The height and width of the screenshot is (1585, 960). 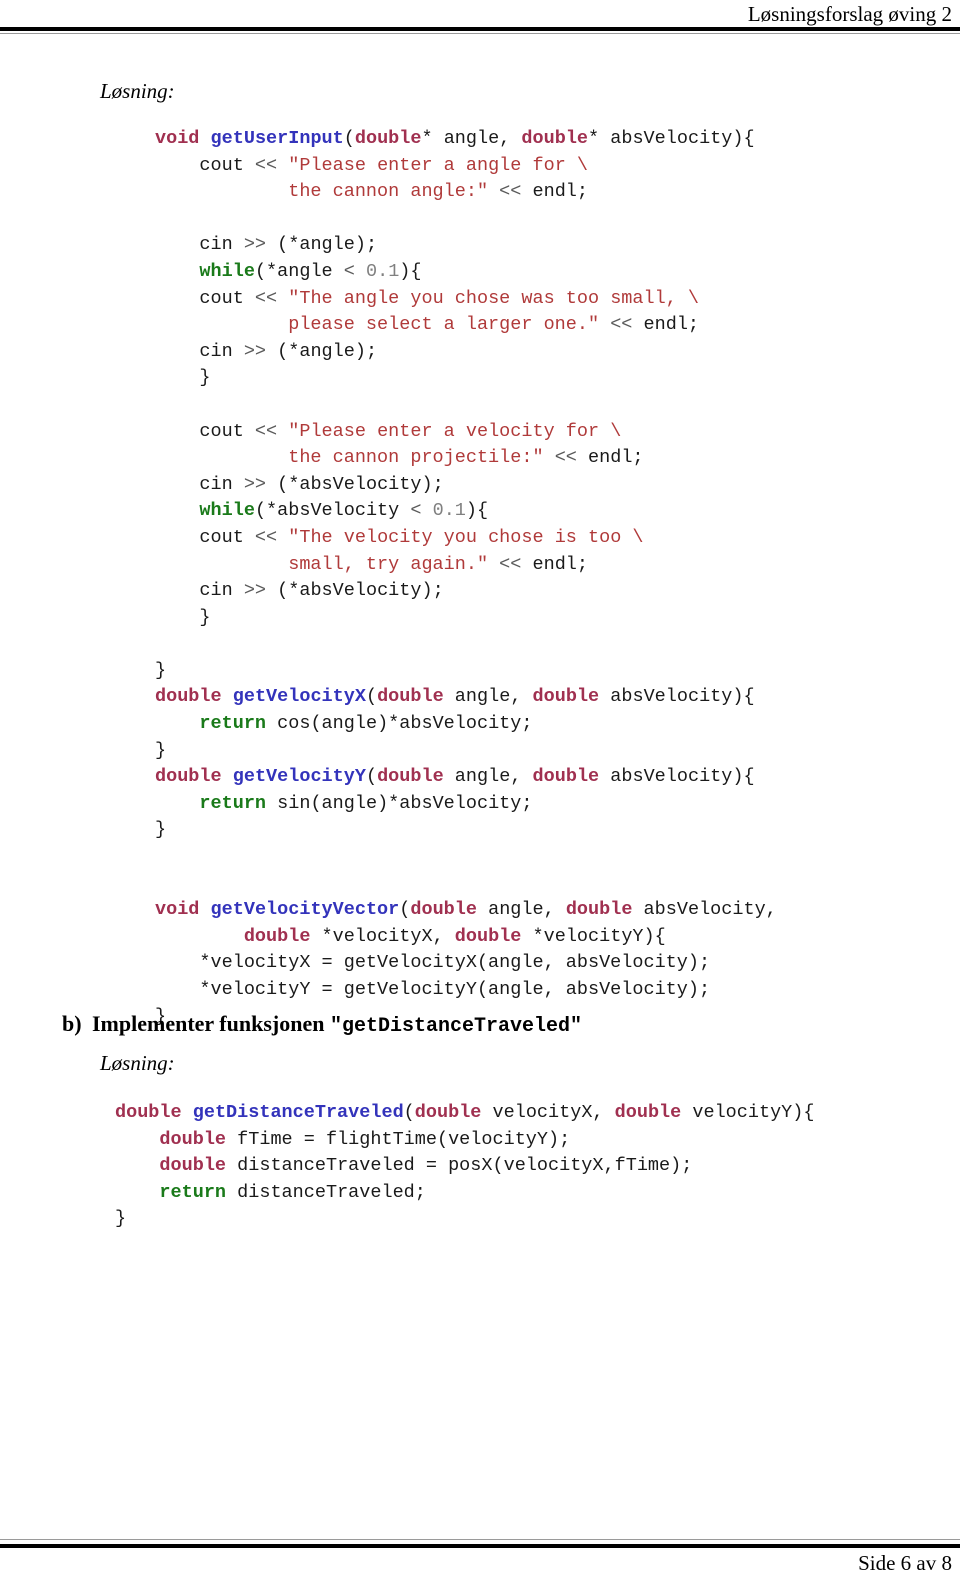 I want to click on code-line: cin >> (*absVelocity);, so click(x=466, y=591).